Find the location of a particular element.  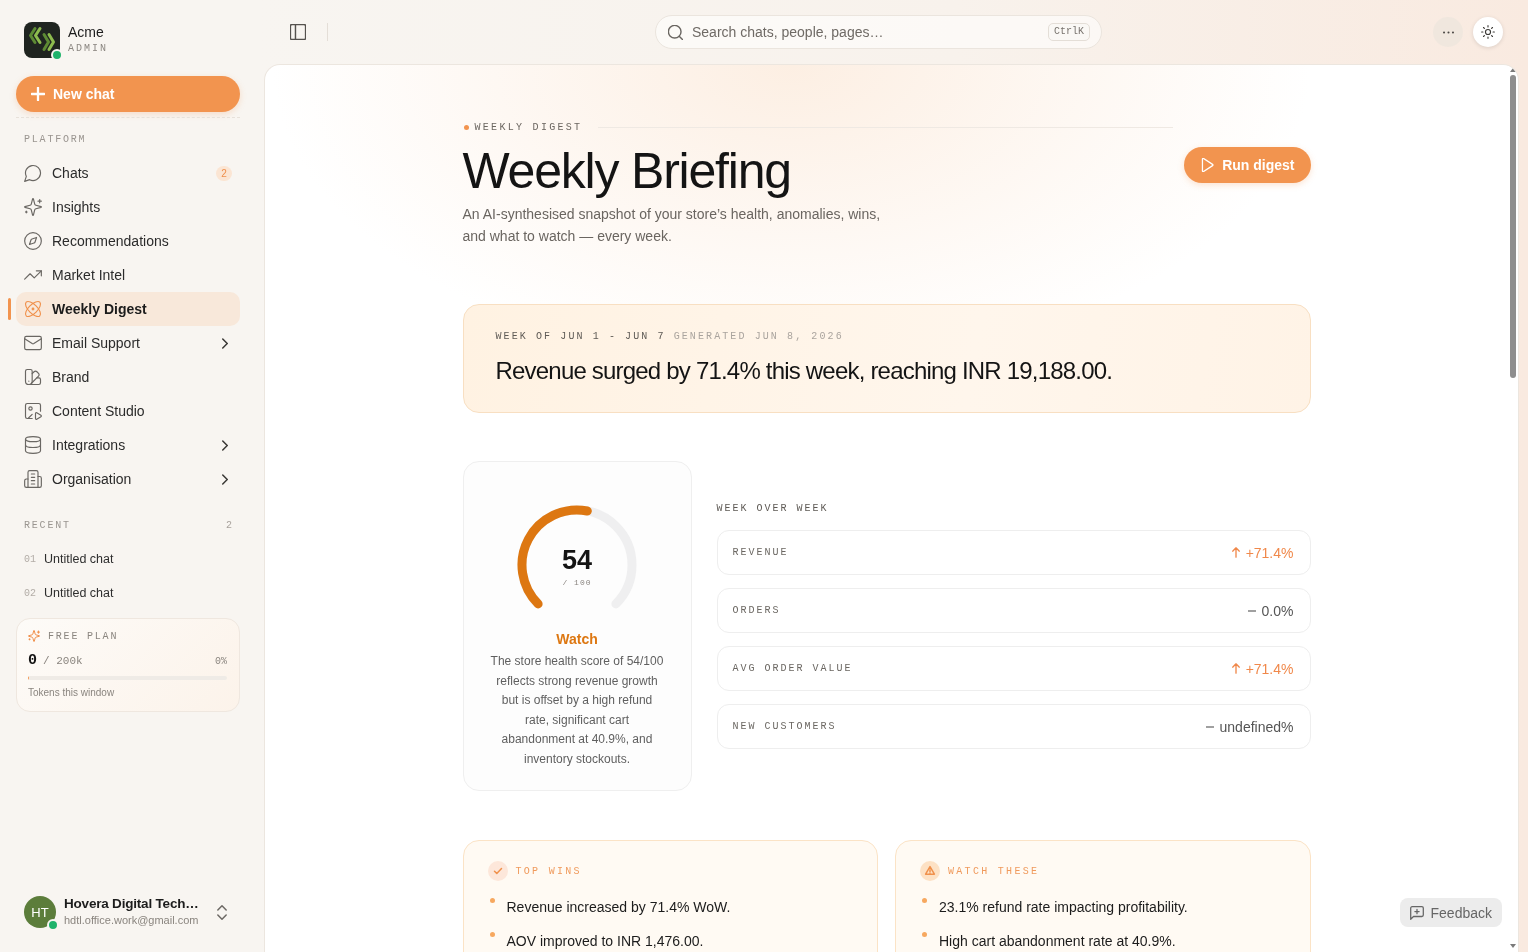

recent-chat-item: 02 Untitled chat is located at coordinates (128, 593).